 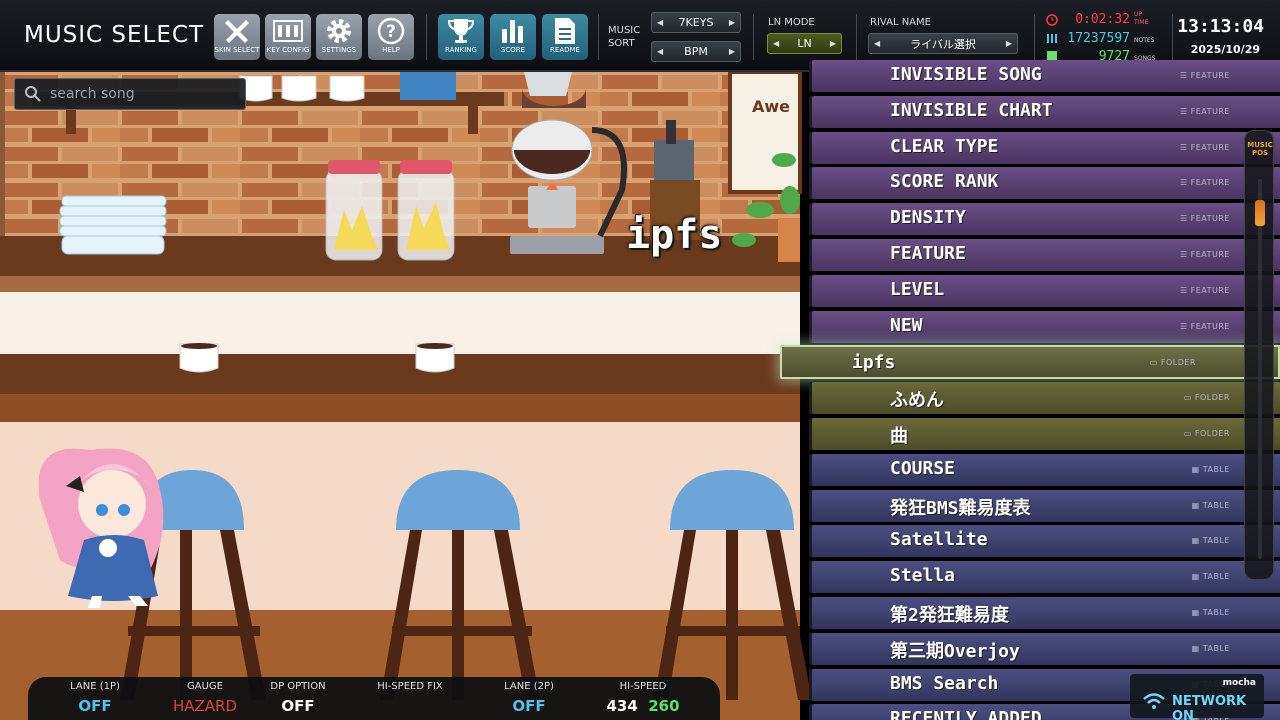 I want to click on lane-2p-label: LANE (2P), so click(x=529, y=686).